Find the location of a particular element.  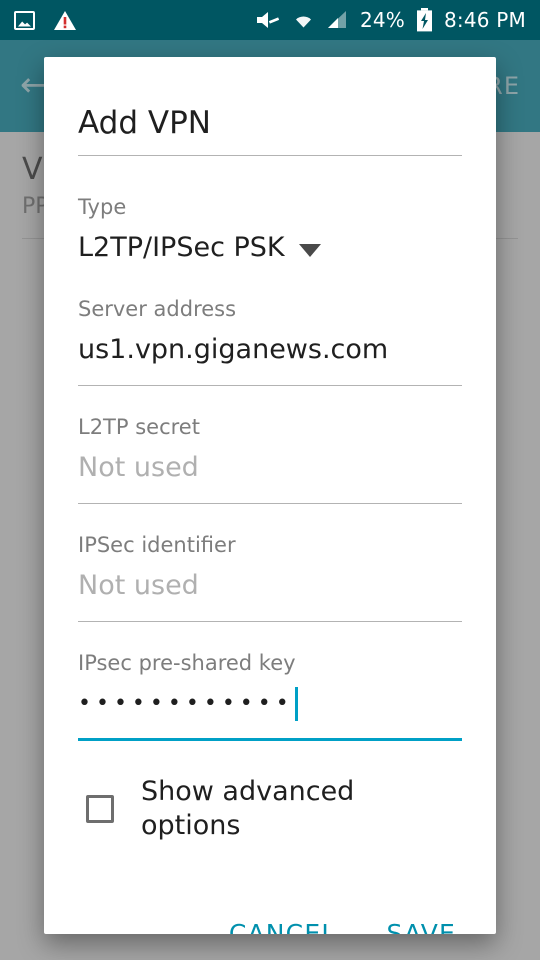

show-advanced-options-label: Show advanced options is located at coordinates (247, 808).